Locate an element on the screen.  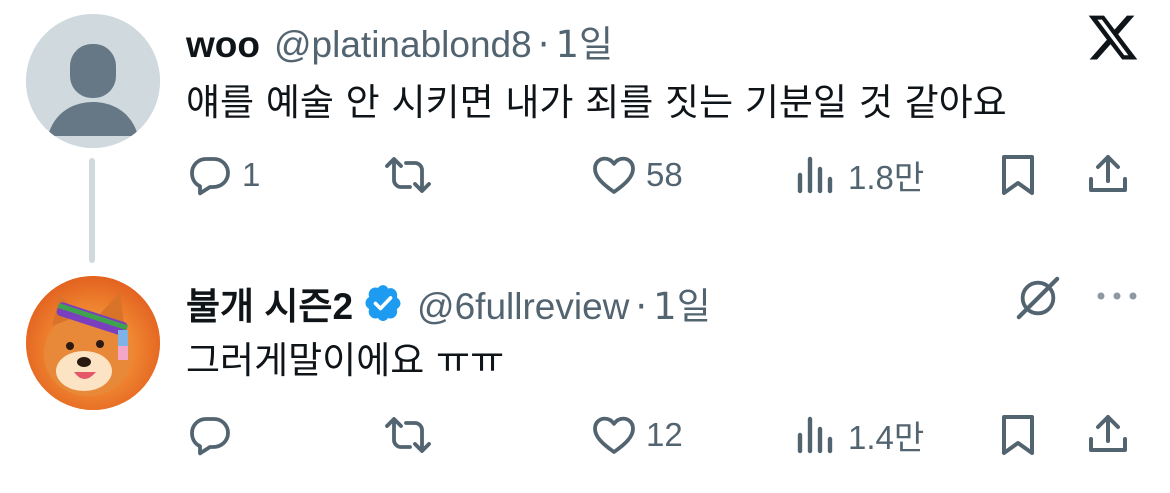
tweet-header: 불개 시즌2 @6fullreview · 1일 is located at coordinates (448, 303).